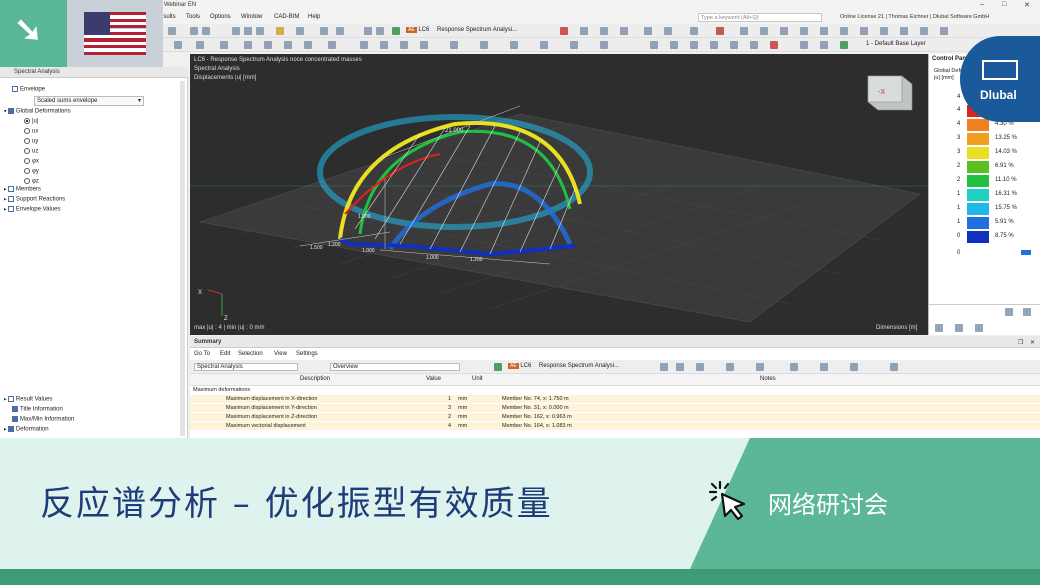 The height and width of the screenshot is (585, 1040). I want to click on support-reactions-item: ▸ Support Reactions, so click(34, 199).